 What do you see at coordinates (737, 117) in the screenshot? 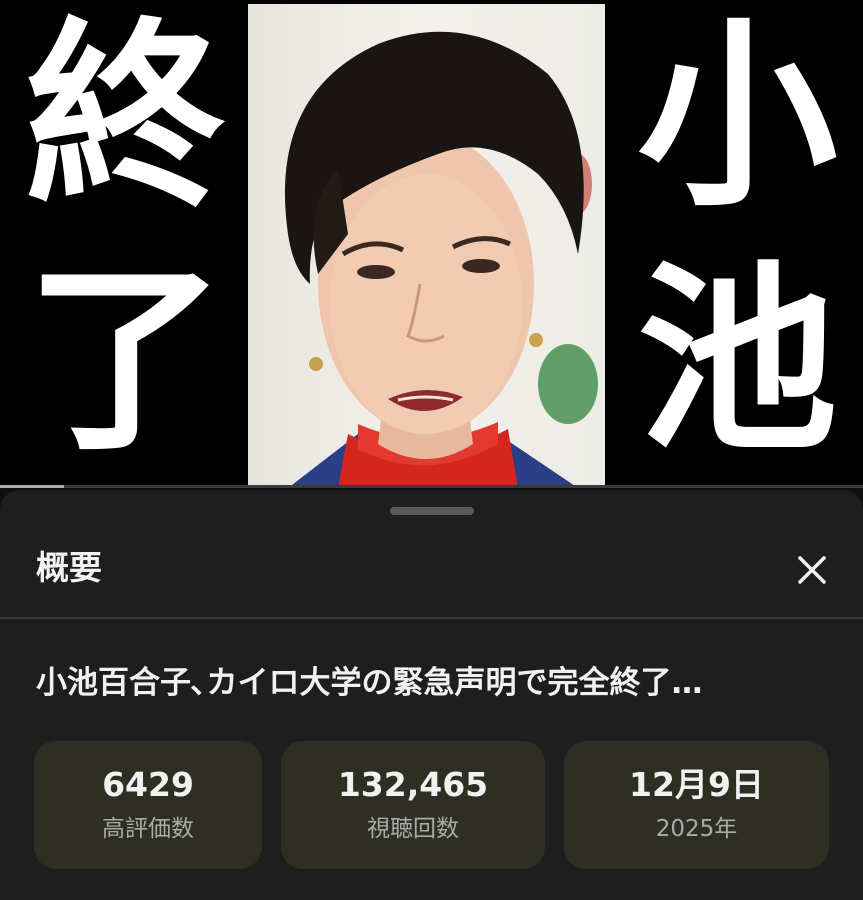
I see `caption-char: 小` at bounding box center [737, 117].